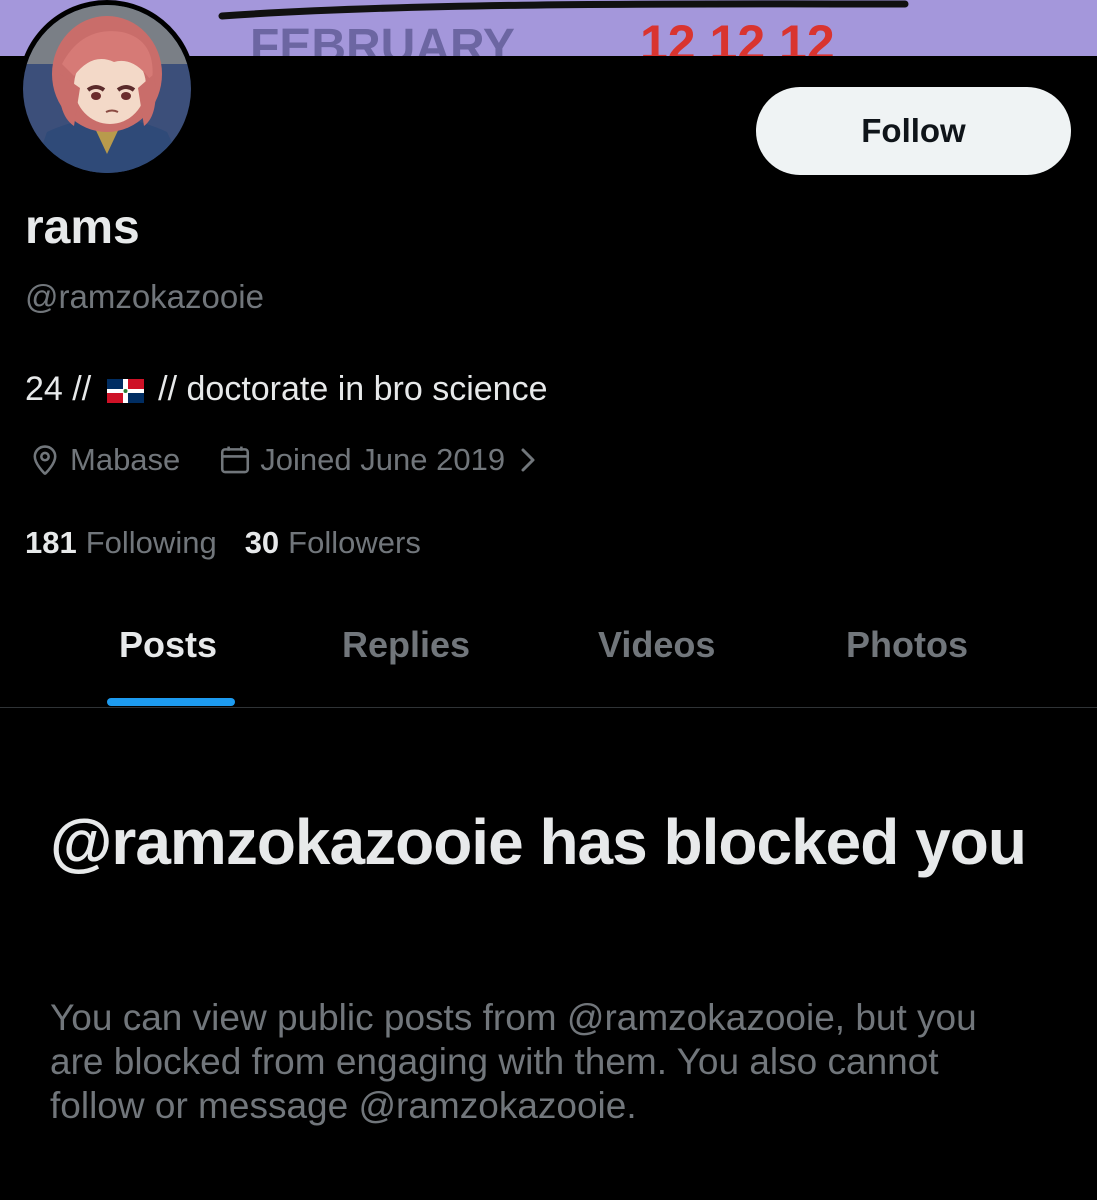 The height and width of the screenshot is (1200, 1097). I want to click on blocked-heading: @ramzokazooie has blocked you, so click(538, 842).